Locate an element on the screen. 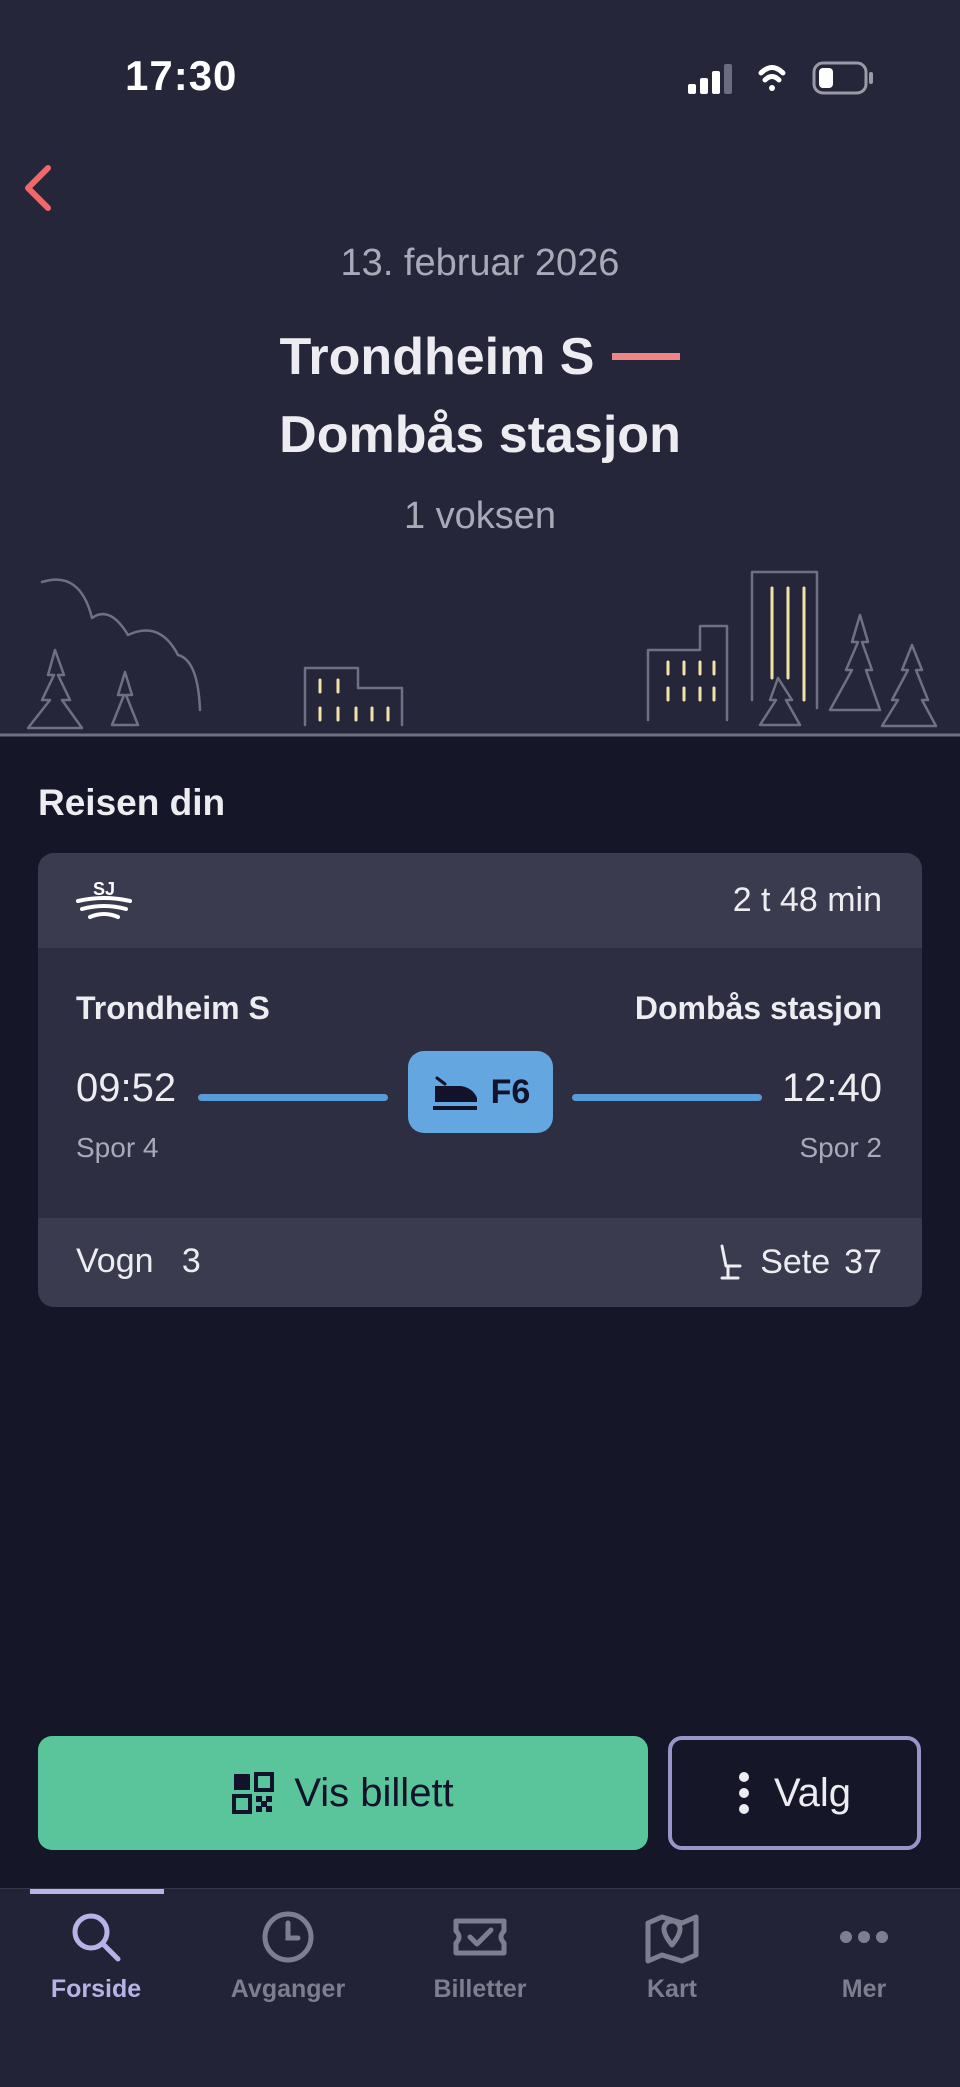 The image size is (960, 2087). wagon-label: Vogn is located at coordinates (115, 1261).